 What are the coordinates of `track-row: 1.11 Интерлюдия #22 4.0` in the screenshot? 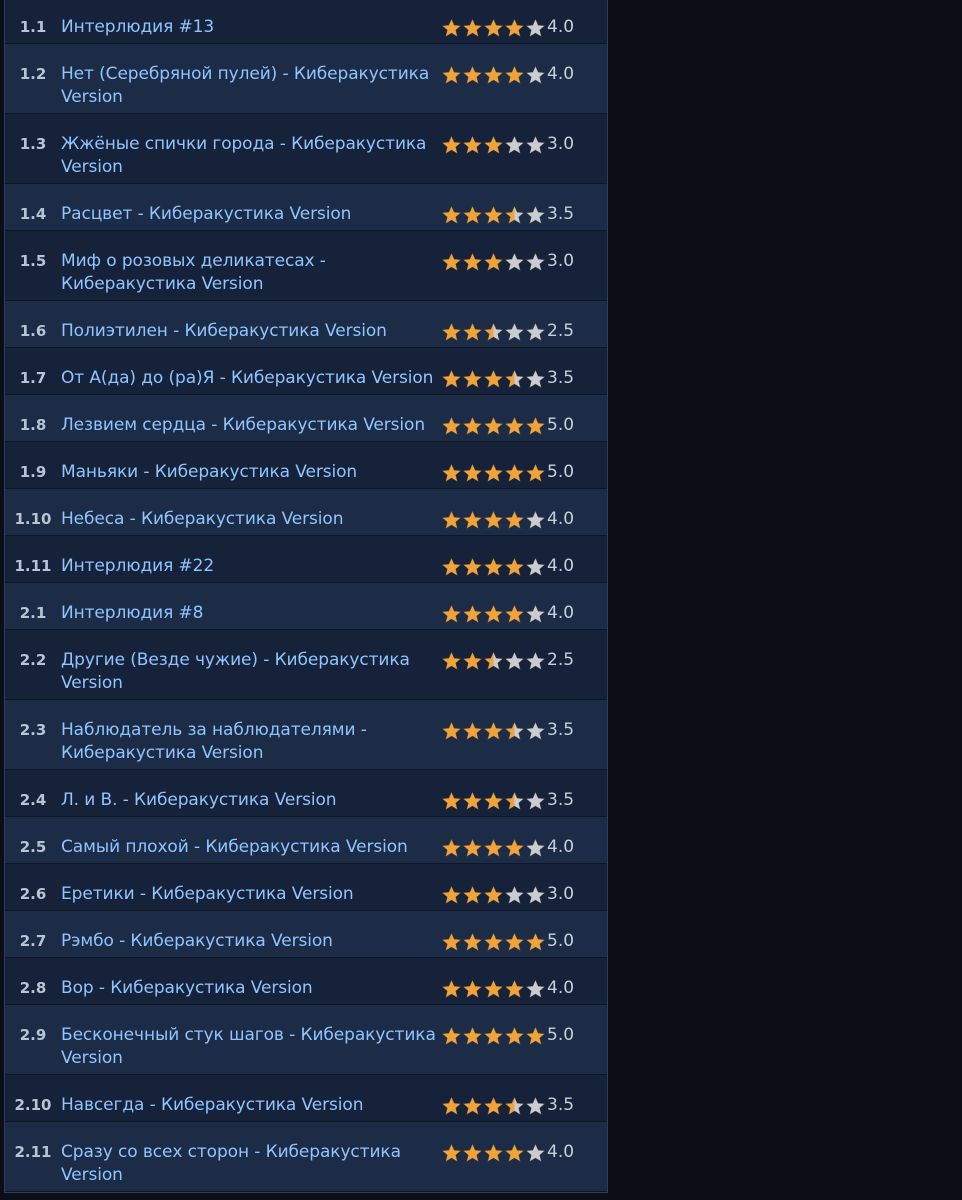 It's located at (306, 559).